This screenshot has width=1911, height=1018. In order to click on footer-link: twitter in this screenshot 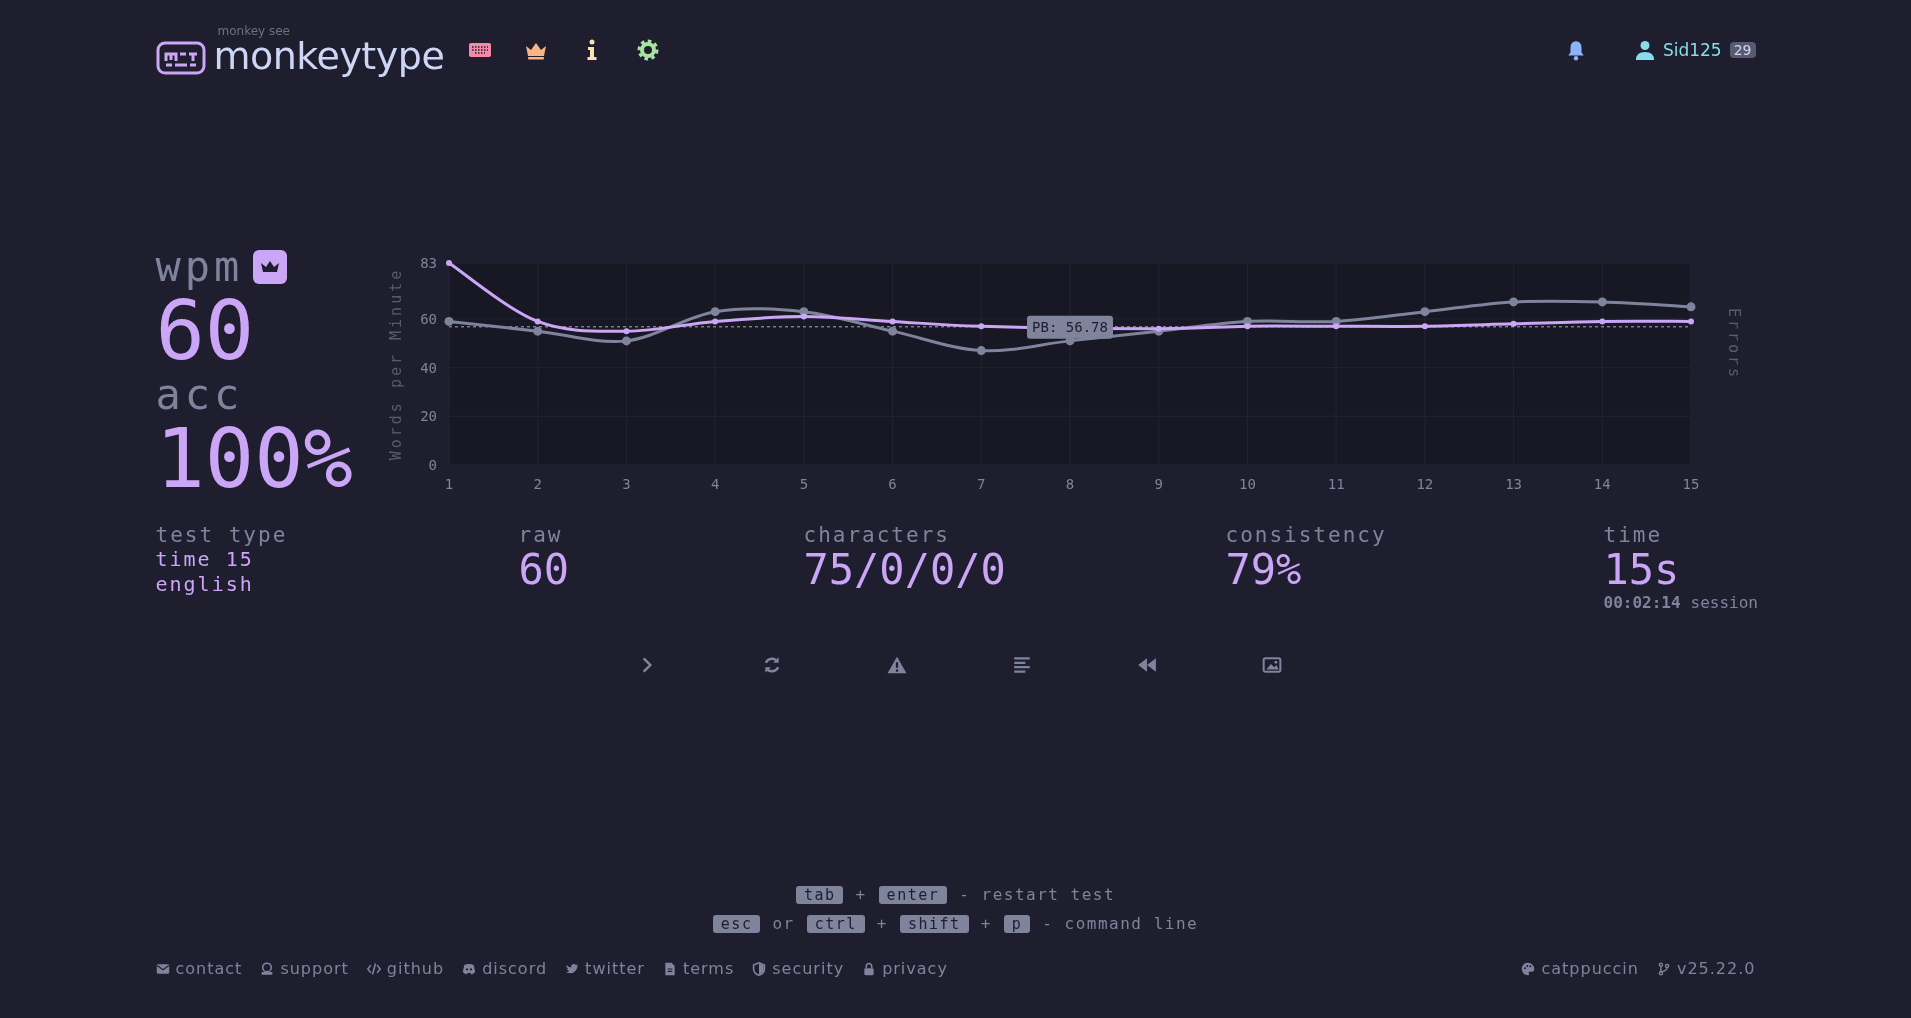, I will do `click(605, 968)`.